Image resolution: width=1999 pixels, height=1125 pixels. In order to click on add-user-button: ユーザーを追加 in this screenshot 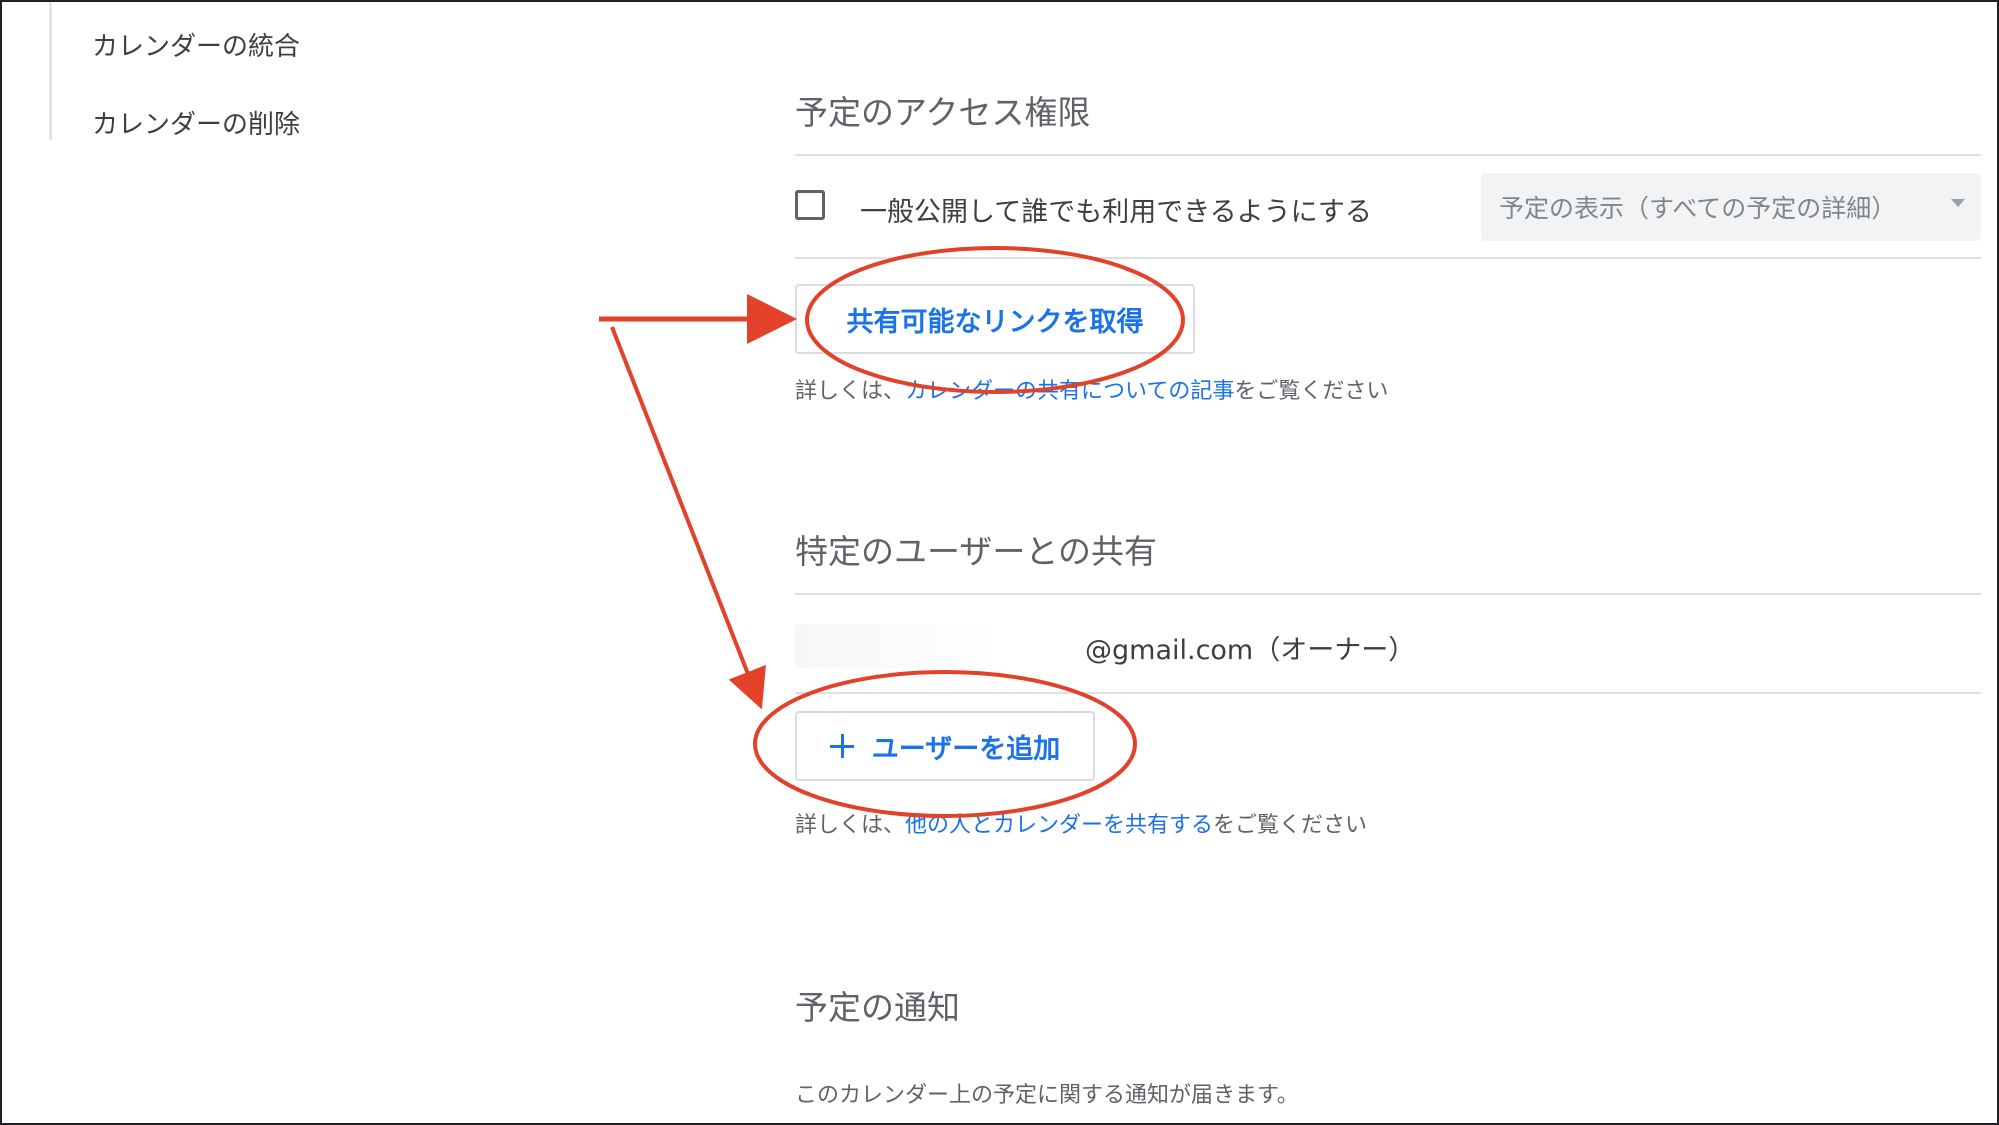, I will do `click(945, 746)`.